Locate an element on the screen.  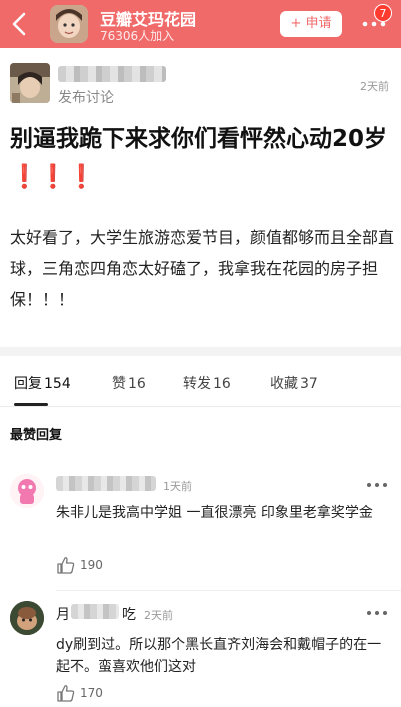
tab-reshares-count: 16 is located at coordinates (222, 384).